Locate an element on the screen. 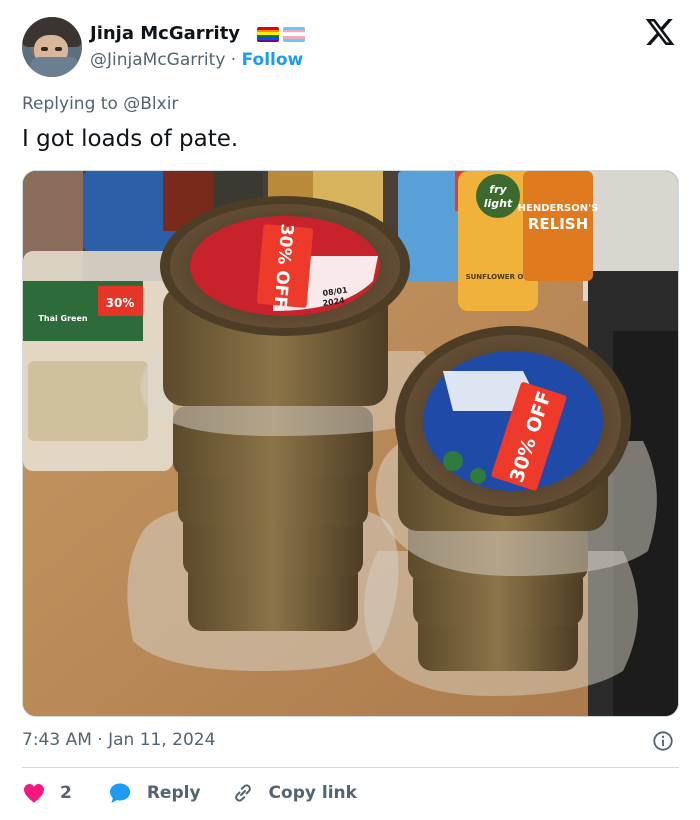  like-count: 2 is located at coordinates (66, 793).